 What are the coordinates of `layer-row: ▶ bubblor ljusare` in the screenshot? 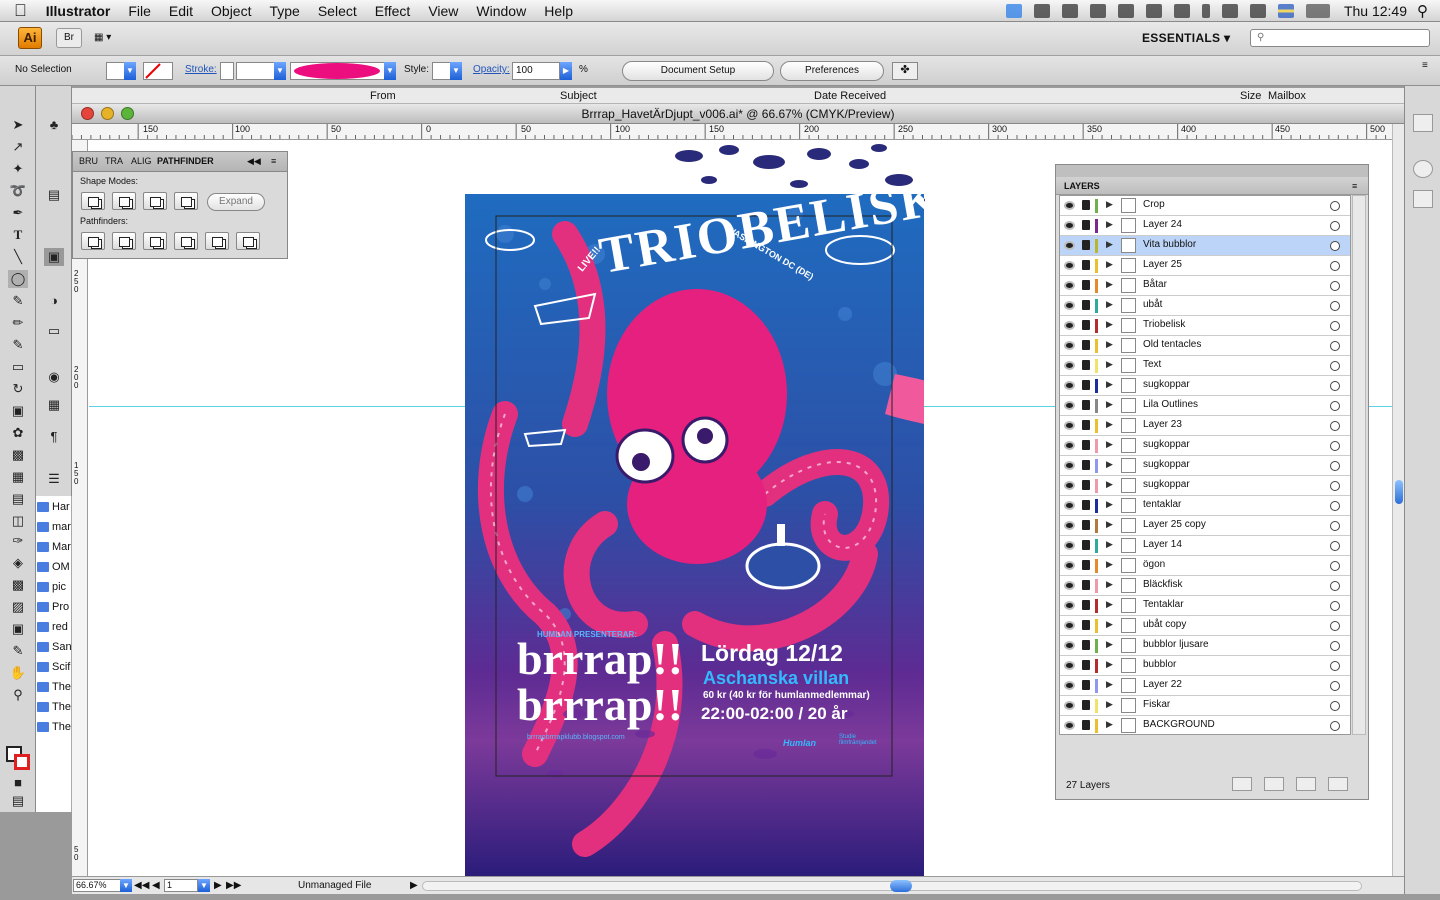 It's located at (1205, 646).